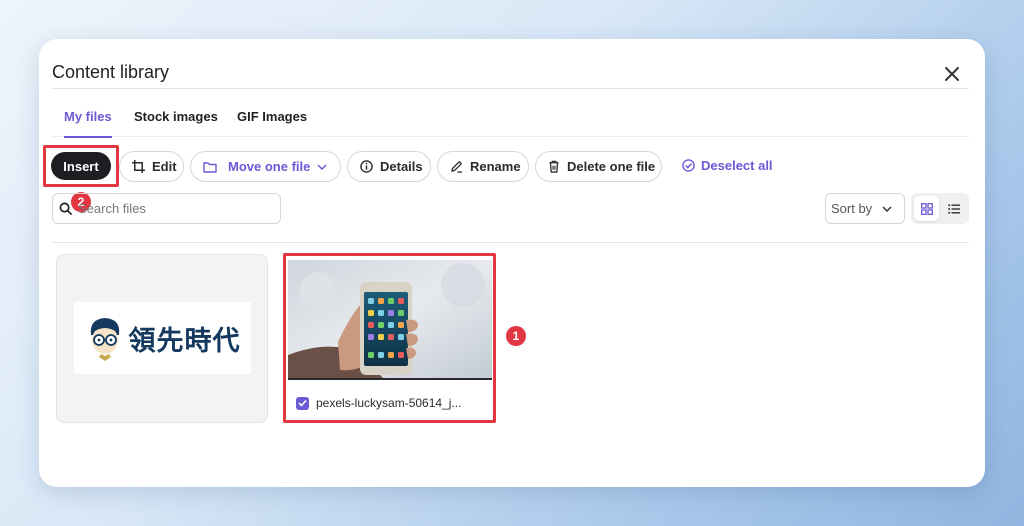 The width and height of the screenshot is (1024, 526). What do you see at coordinates (401, 166) in the screenshot?
I see `details-label: Details` at bounding box center [401, 166].